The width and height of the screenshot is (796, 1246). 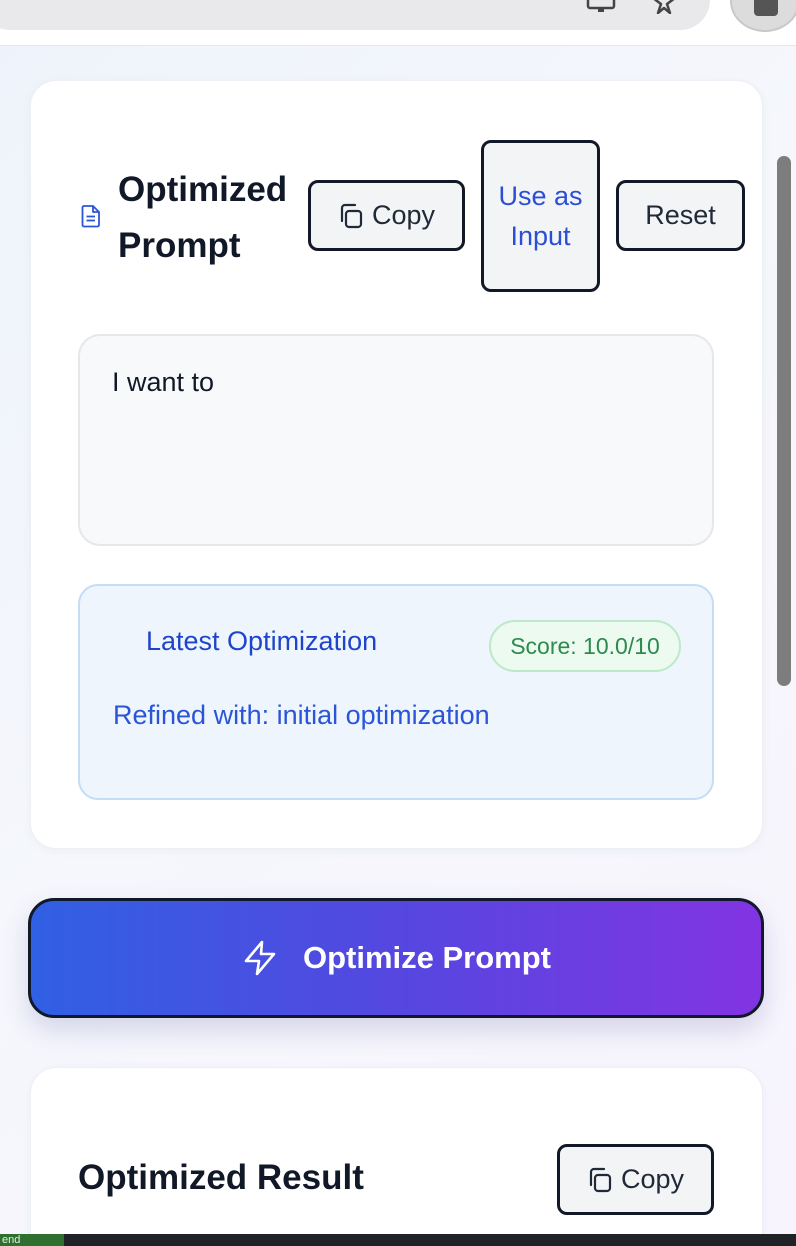 I want to click on result-copy-button: Copy, so click(x=635, y=1179).